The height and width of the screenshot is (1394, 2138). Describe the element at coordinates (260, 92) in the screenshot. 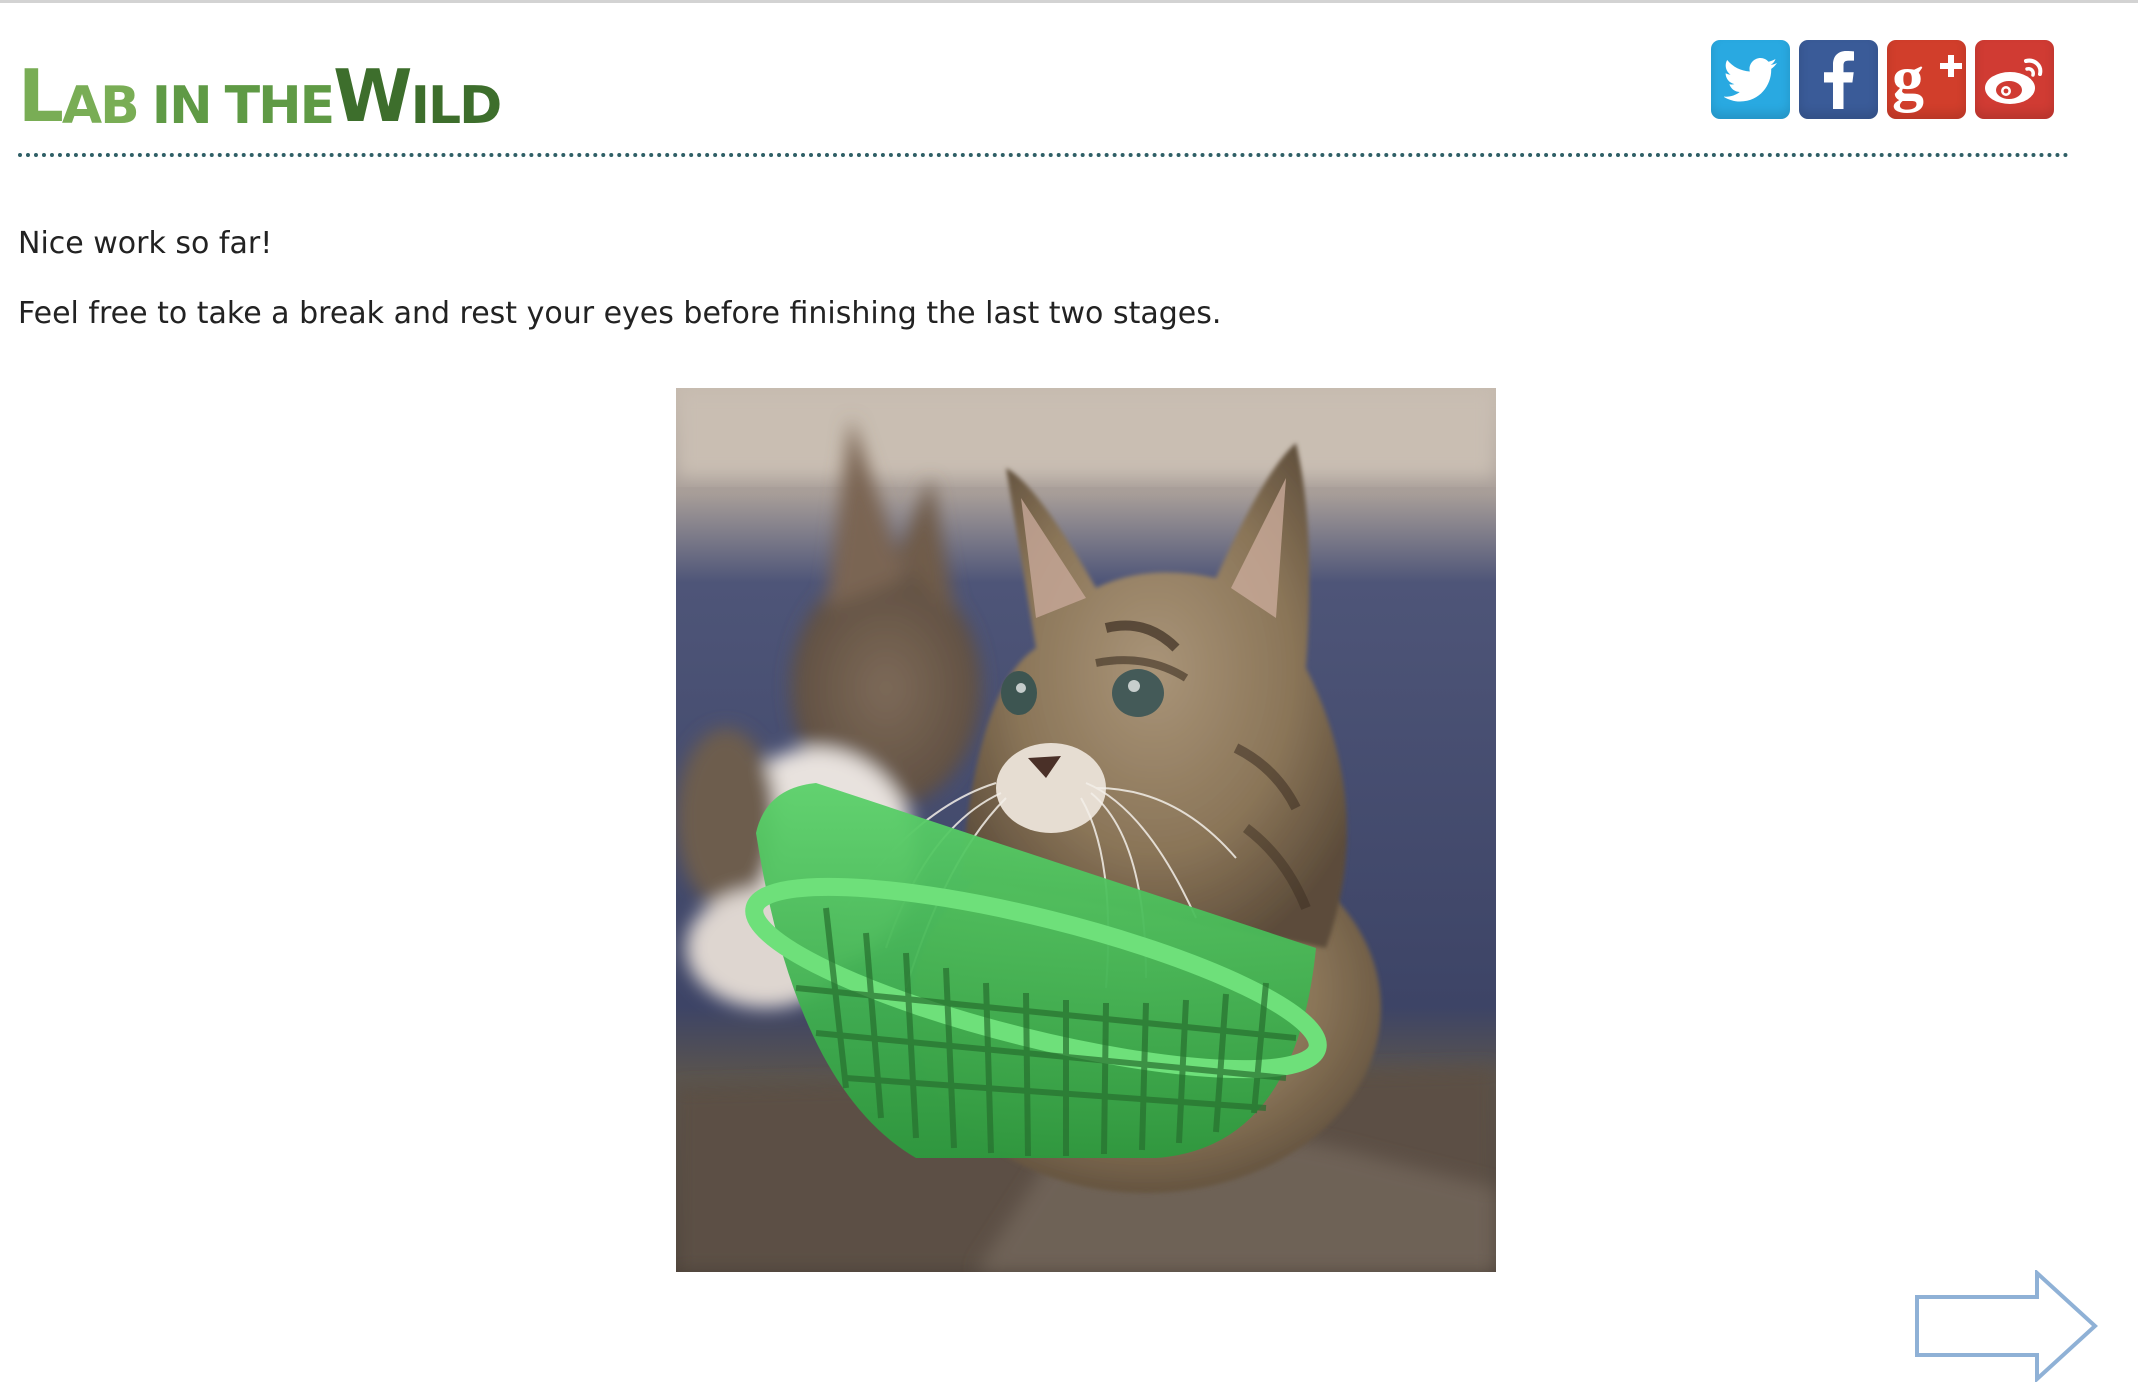

I see `labinthewild-logo: L AB IN THE W ILD` at that location.